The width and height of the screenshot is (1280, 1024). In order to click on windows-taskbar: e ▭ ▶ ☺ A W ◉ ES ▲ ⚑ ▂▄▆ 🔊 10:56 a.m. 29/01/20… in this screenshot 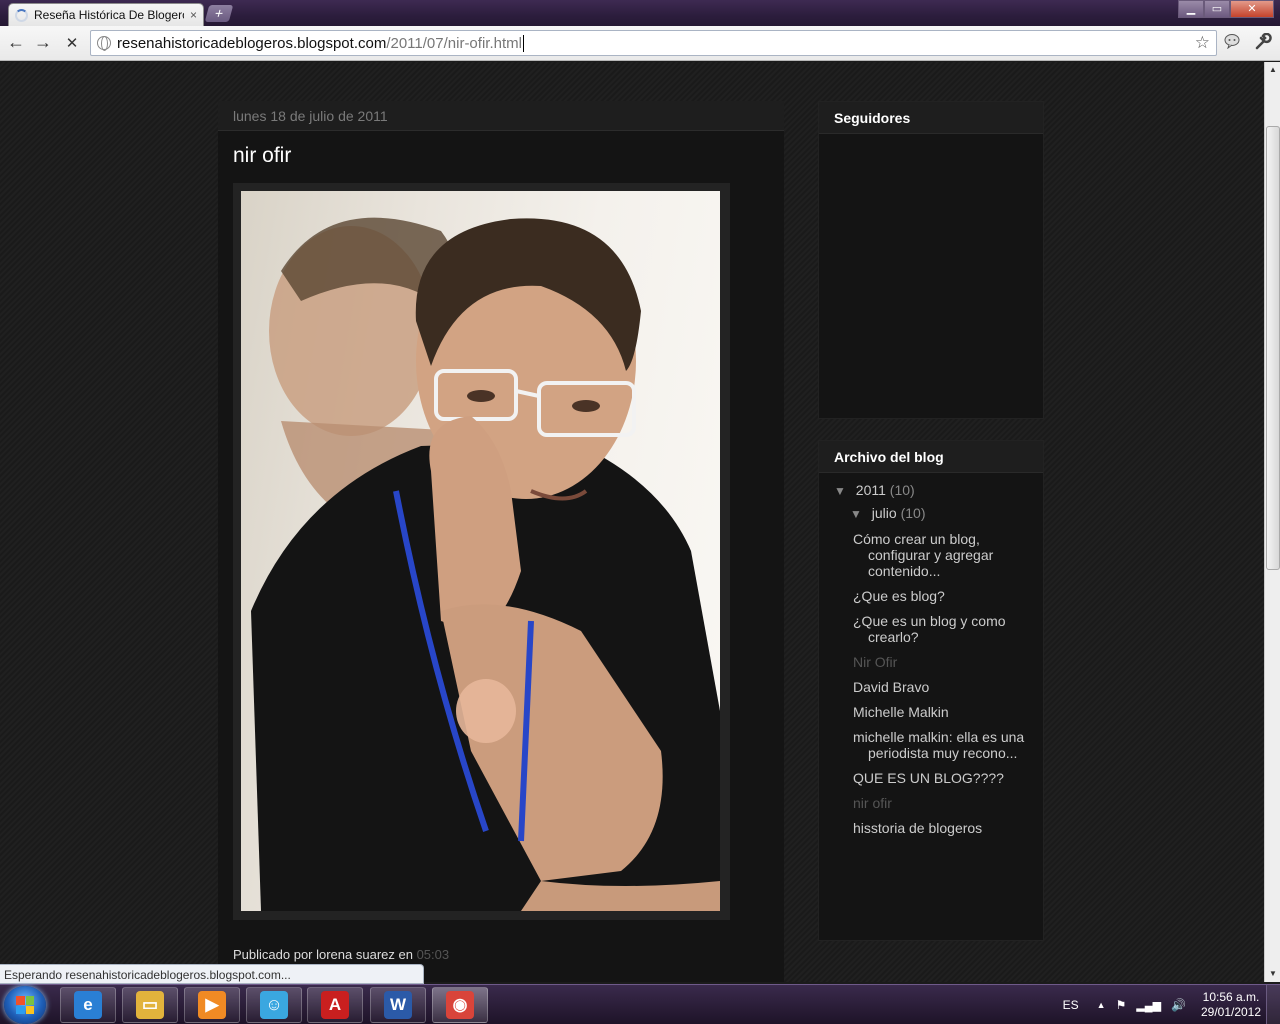, I will do `click(640, 1004)`.